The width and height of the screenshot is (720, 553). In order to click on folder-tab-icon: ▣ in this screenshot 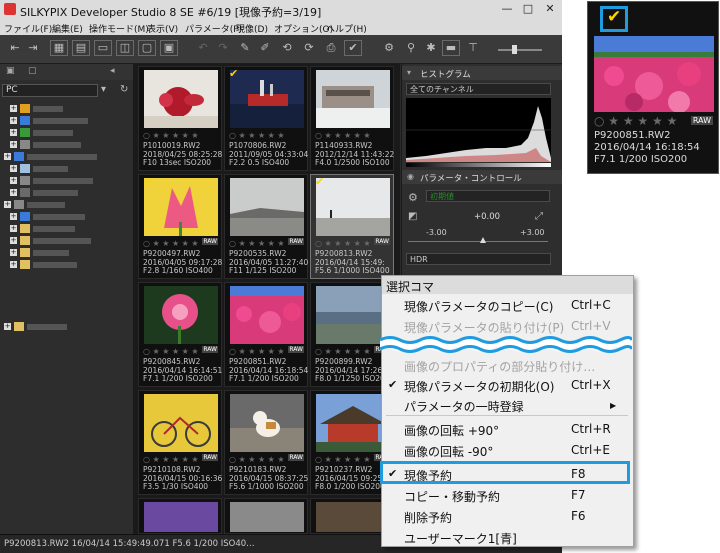, I will do `click(13, 71)`.